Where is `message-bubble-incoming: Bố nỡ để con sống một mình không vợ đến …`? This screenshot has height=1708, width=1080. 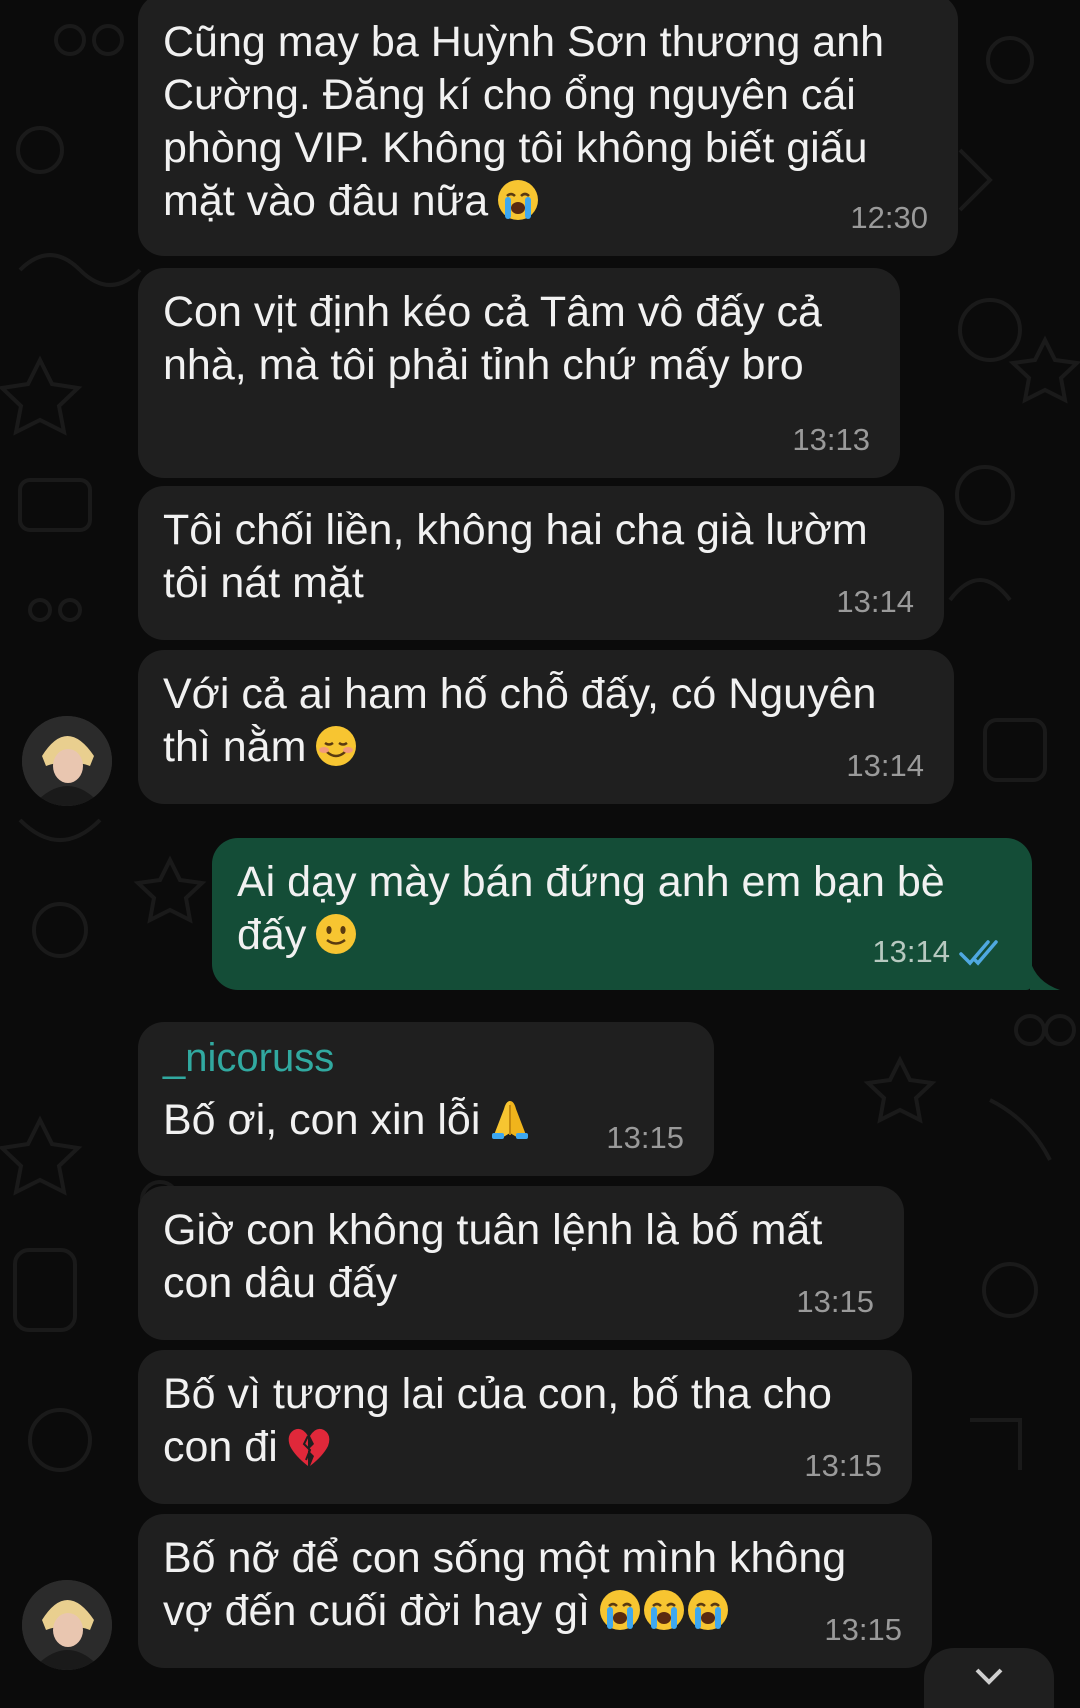 message-bubble-incoming: Bố nỡ để con sống một mình không vợ đến … is located at coordinates (535, 1591).